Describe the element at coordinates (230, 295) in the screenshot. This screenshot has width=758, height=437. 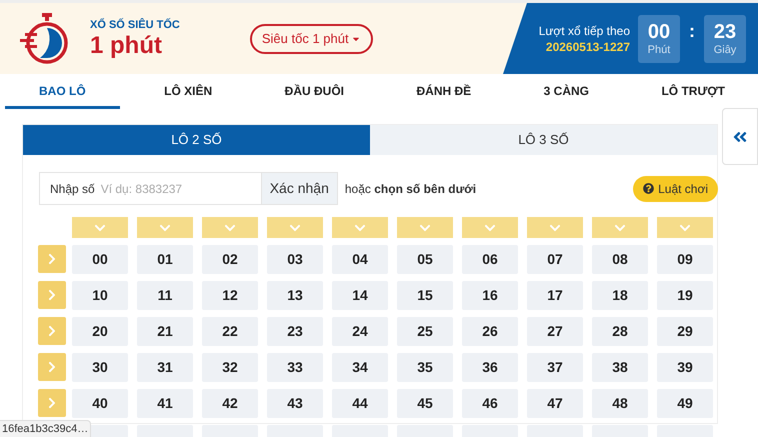
I see `number-cell: 12` at that location.